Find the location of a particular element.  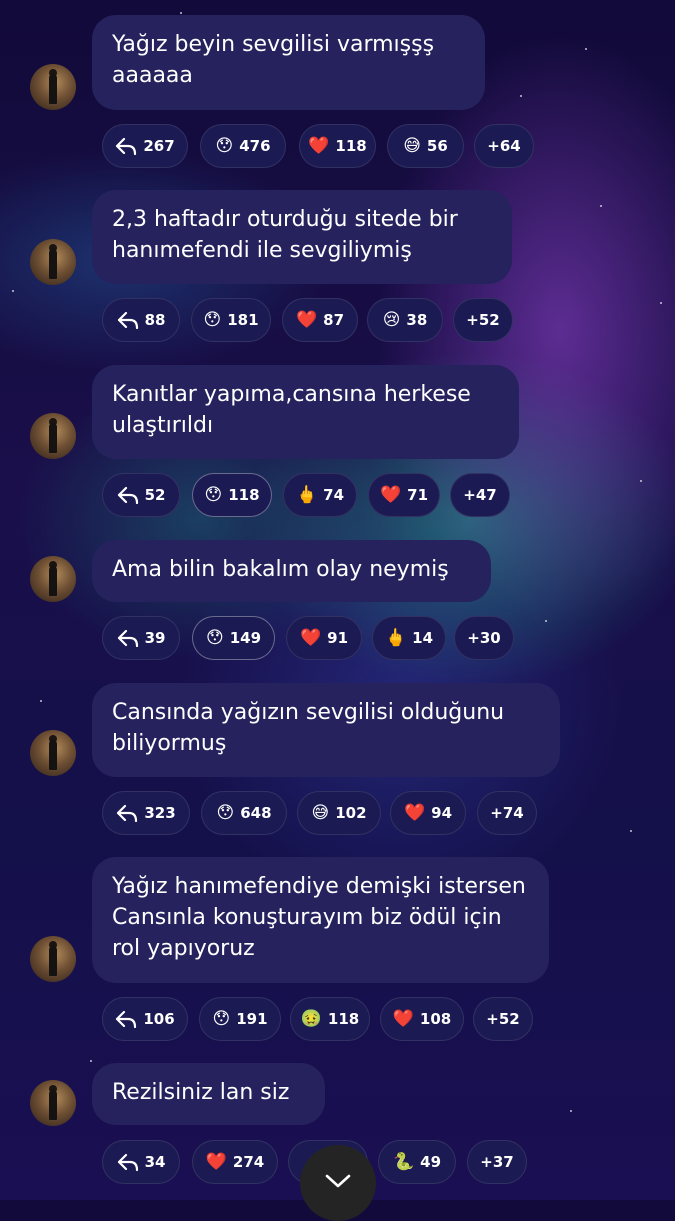

more-reactions-count: +74 is located at coordinates (507, 813).